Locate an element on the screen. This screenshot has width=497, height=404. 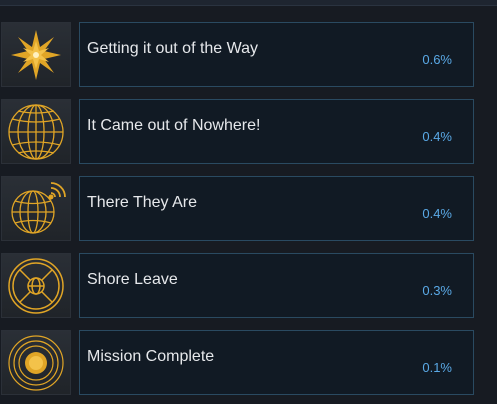
achievement-title: Mission Complete is located at coordinates (151, 356).